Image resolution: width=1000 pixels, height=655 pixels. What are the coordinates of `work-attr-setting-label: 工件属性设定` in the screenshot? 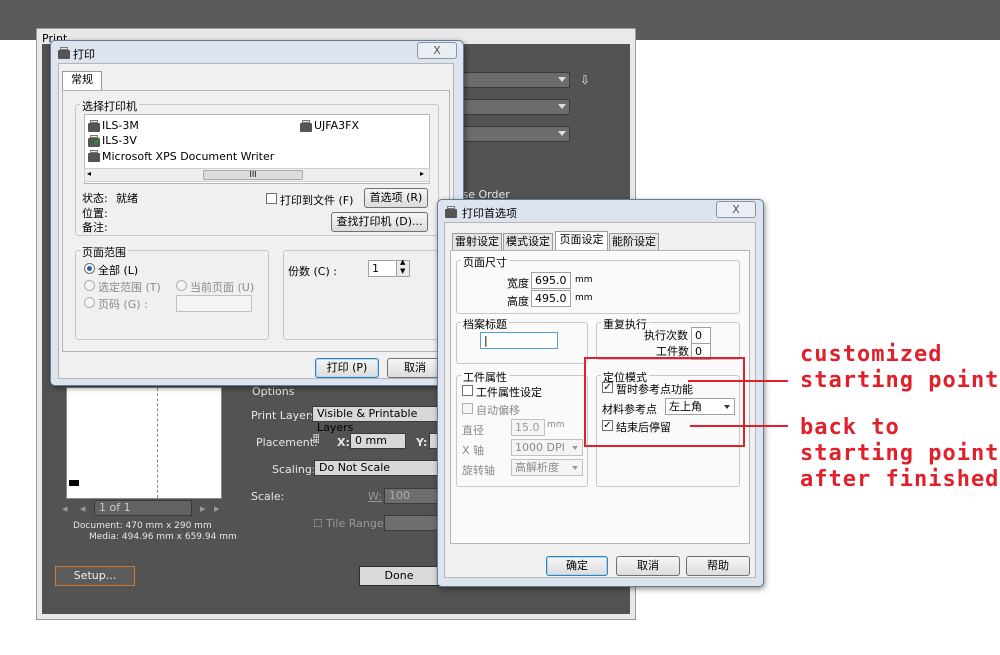 It's located at (509, 392).